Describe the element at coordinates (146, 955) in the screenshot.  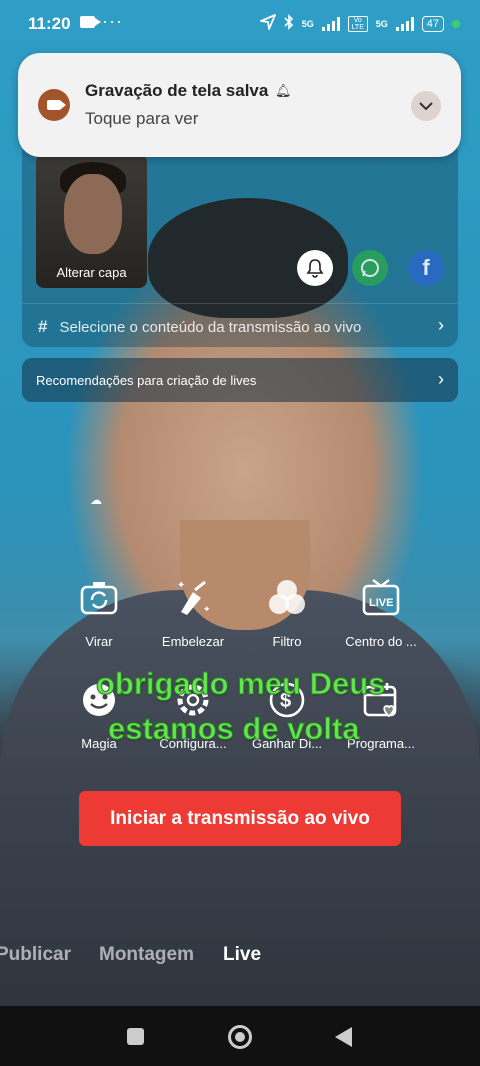
I see `tab-montage: Montagem` at that location.